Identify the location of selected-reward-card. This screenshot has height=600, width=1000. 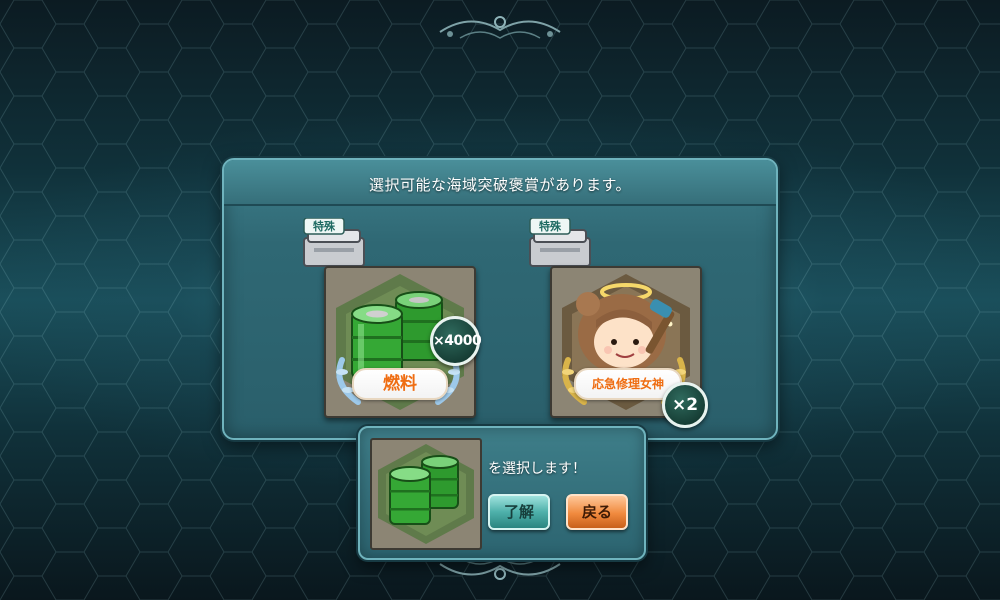
(426, 494).